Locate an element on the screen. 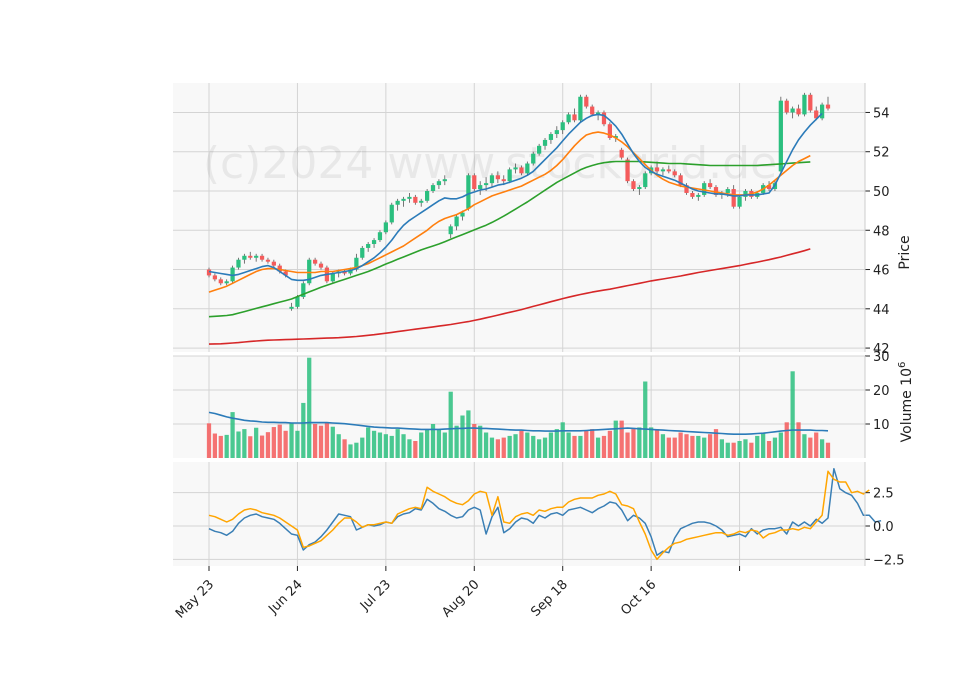  macd-y-tick-label: −2.5 is located at coordinates (889, 560).